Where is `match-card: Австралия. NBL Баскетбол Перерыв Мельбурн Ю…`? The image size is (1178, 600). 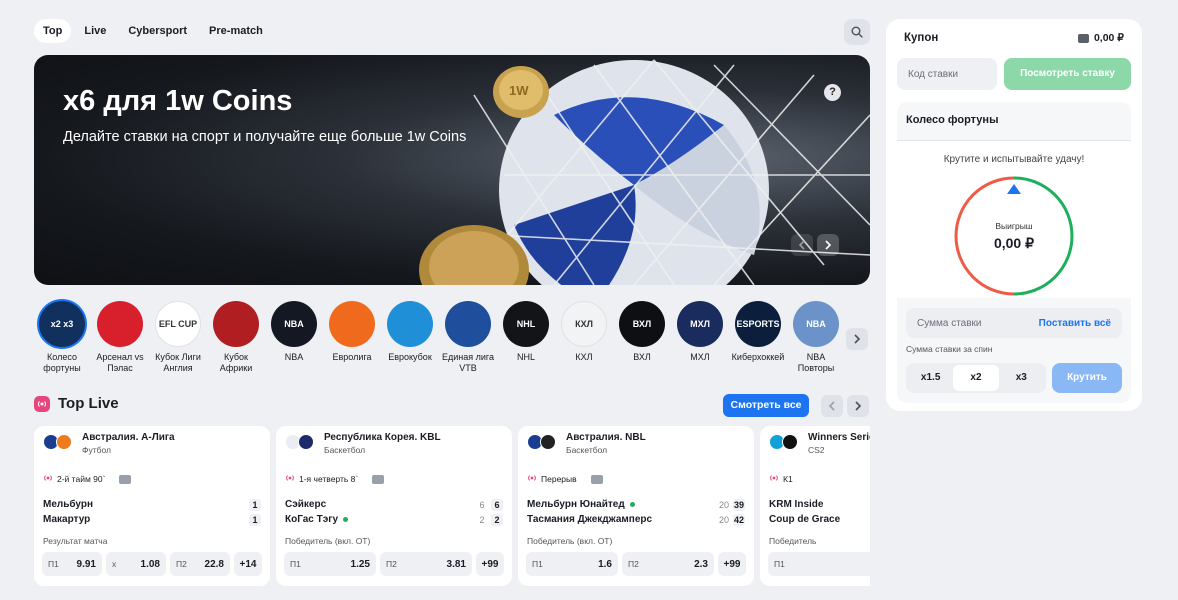 match-card: Австралия. NBL Баскетбол Перерыв Мельбурн Ю… is located at coordinates (636, 506).